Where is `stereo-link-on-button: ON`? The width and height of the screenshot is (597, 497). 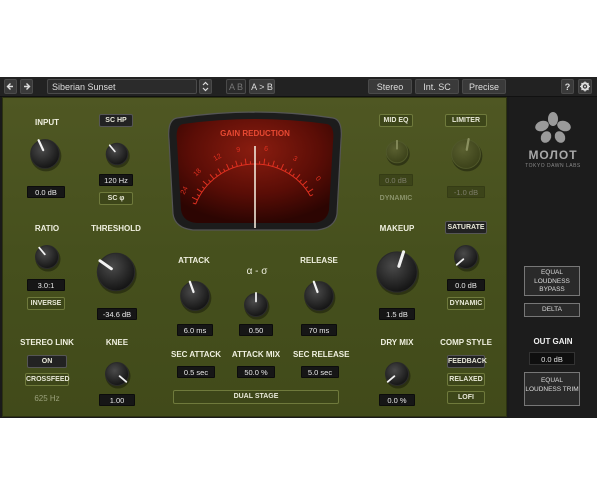
stereo-link-on-button: ON is located at coordinates (47, 361).